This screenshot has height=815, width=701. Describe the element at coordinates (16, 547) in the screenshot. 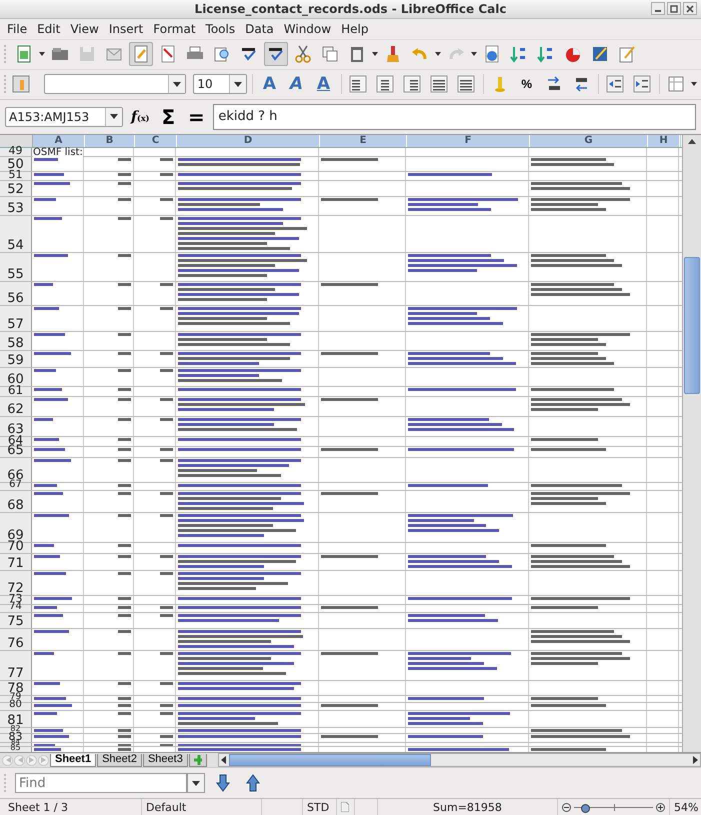

I see `row-header: 70` at that location.